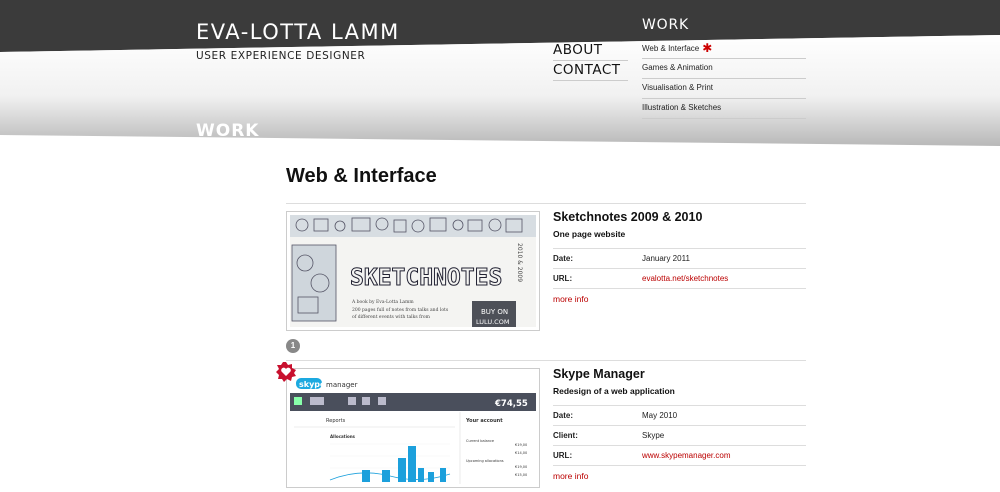 The height and width of the screenshot is (492, 1000). What do you see at coordinates (343, 436) in the screenshot?
I see `thumb-chart-title: Allocations` at bounding box center [343, 436].